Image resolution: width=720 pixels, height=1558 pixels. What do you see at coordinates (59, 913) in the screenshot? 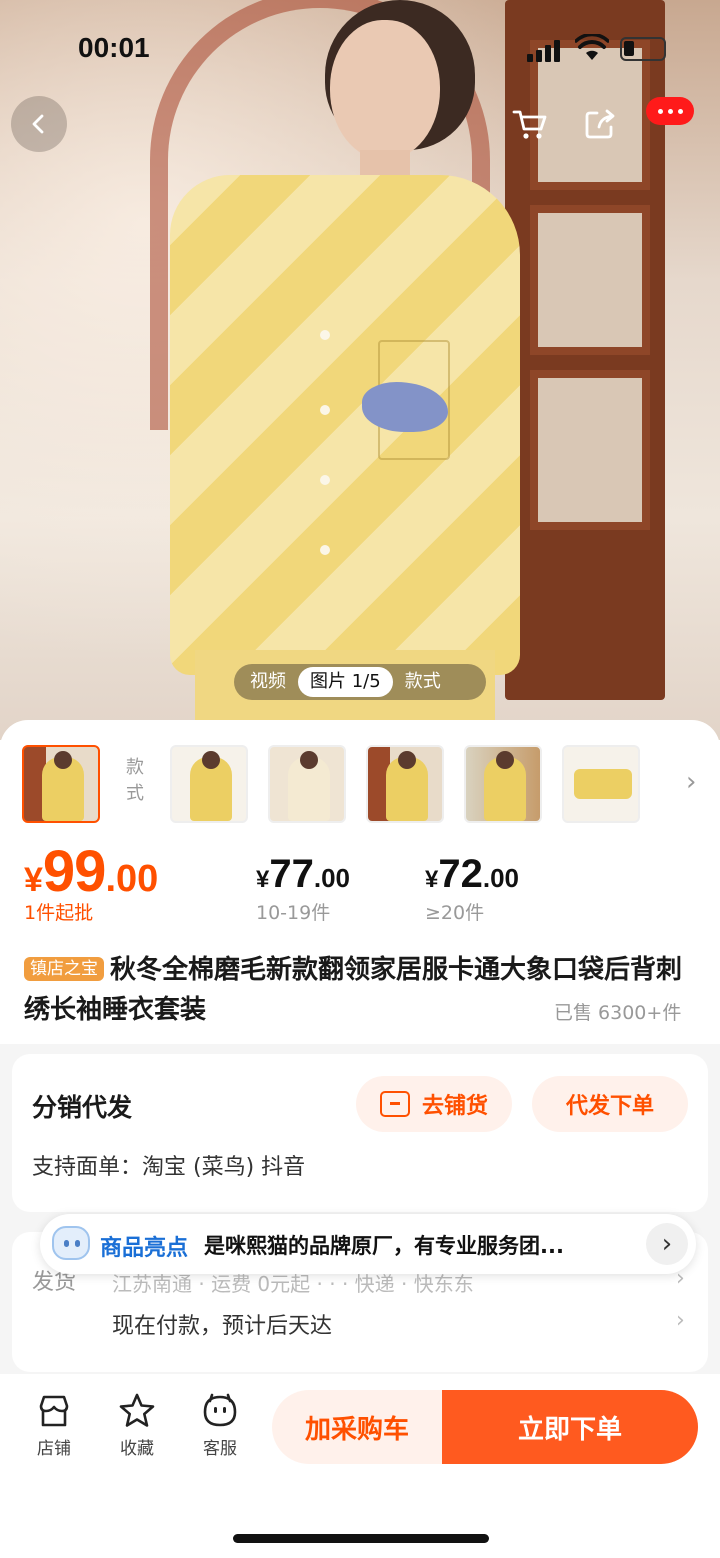
I see `price-main-label: 1件起批` at bounding box center [59, 913].